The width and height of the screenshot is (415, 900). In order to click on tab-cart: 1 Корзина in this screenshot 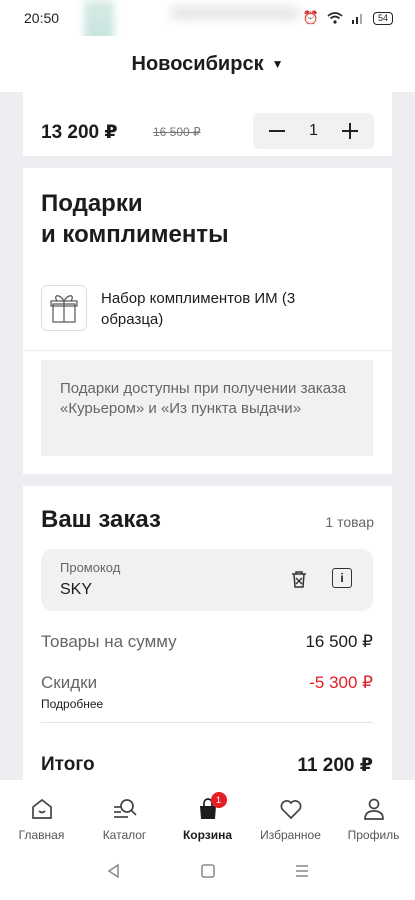, I will do `click(208, 819)`.